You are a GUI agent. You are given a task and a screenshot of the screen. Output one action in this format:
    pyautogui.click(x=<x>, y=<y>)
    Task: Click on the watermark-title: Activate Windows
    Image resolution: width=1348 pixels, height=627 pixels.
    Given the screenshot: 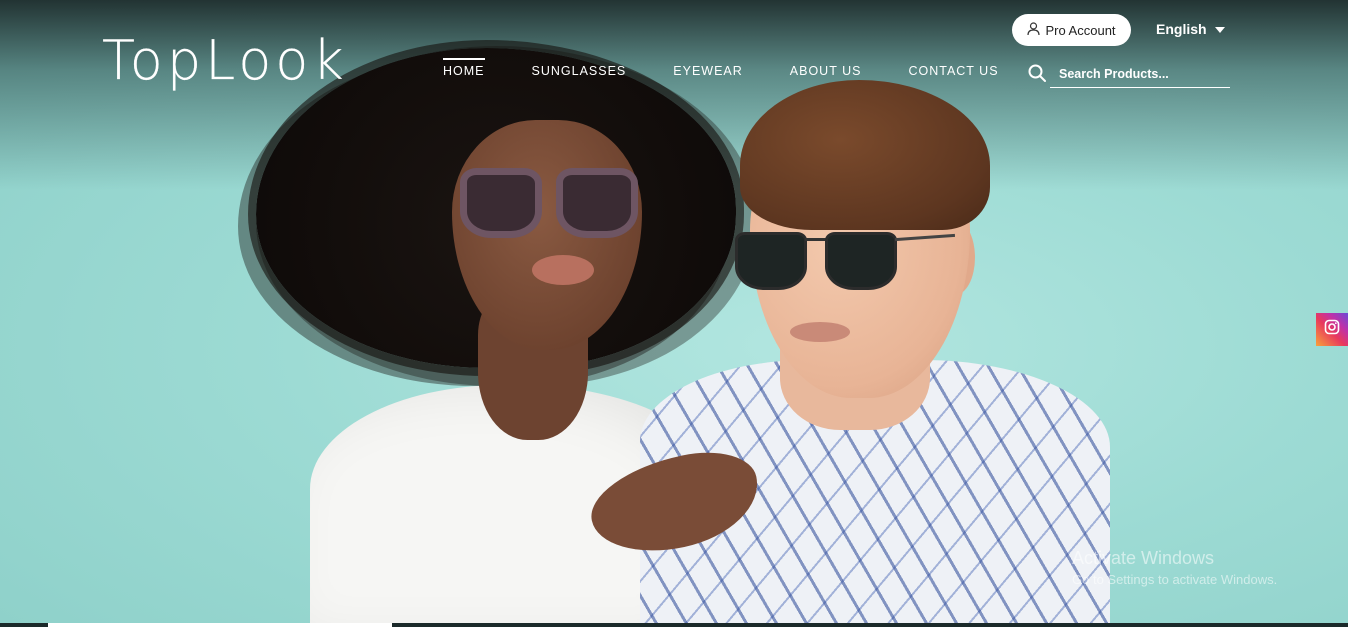 What is the action you would take?
    pyautogui.click(x=1143, y=558)
    